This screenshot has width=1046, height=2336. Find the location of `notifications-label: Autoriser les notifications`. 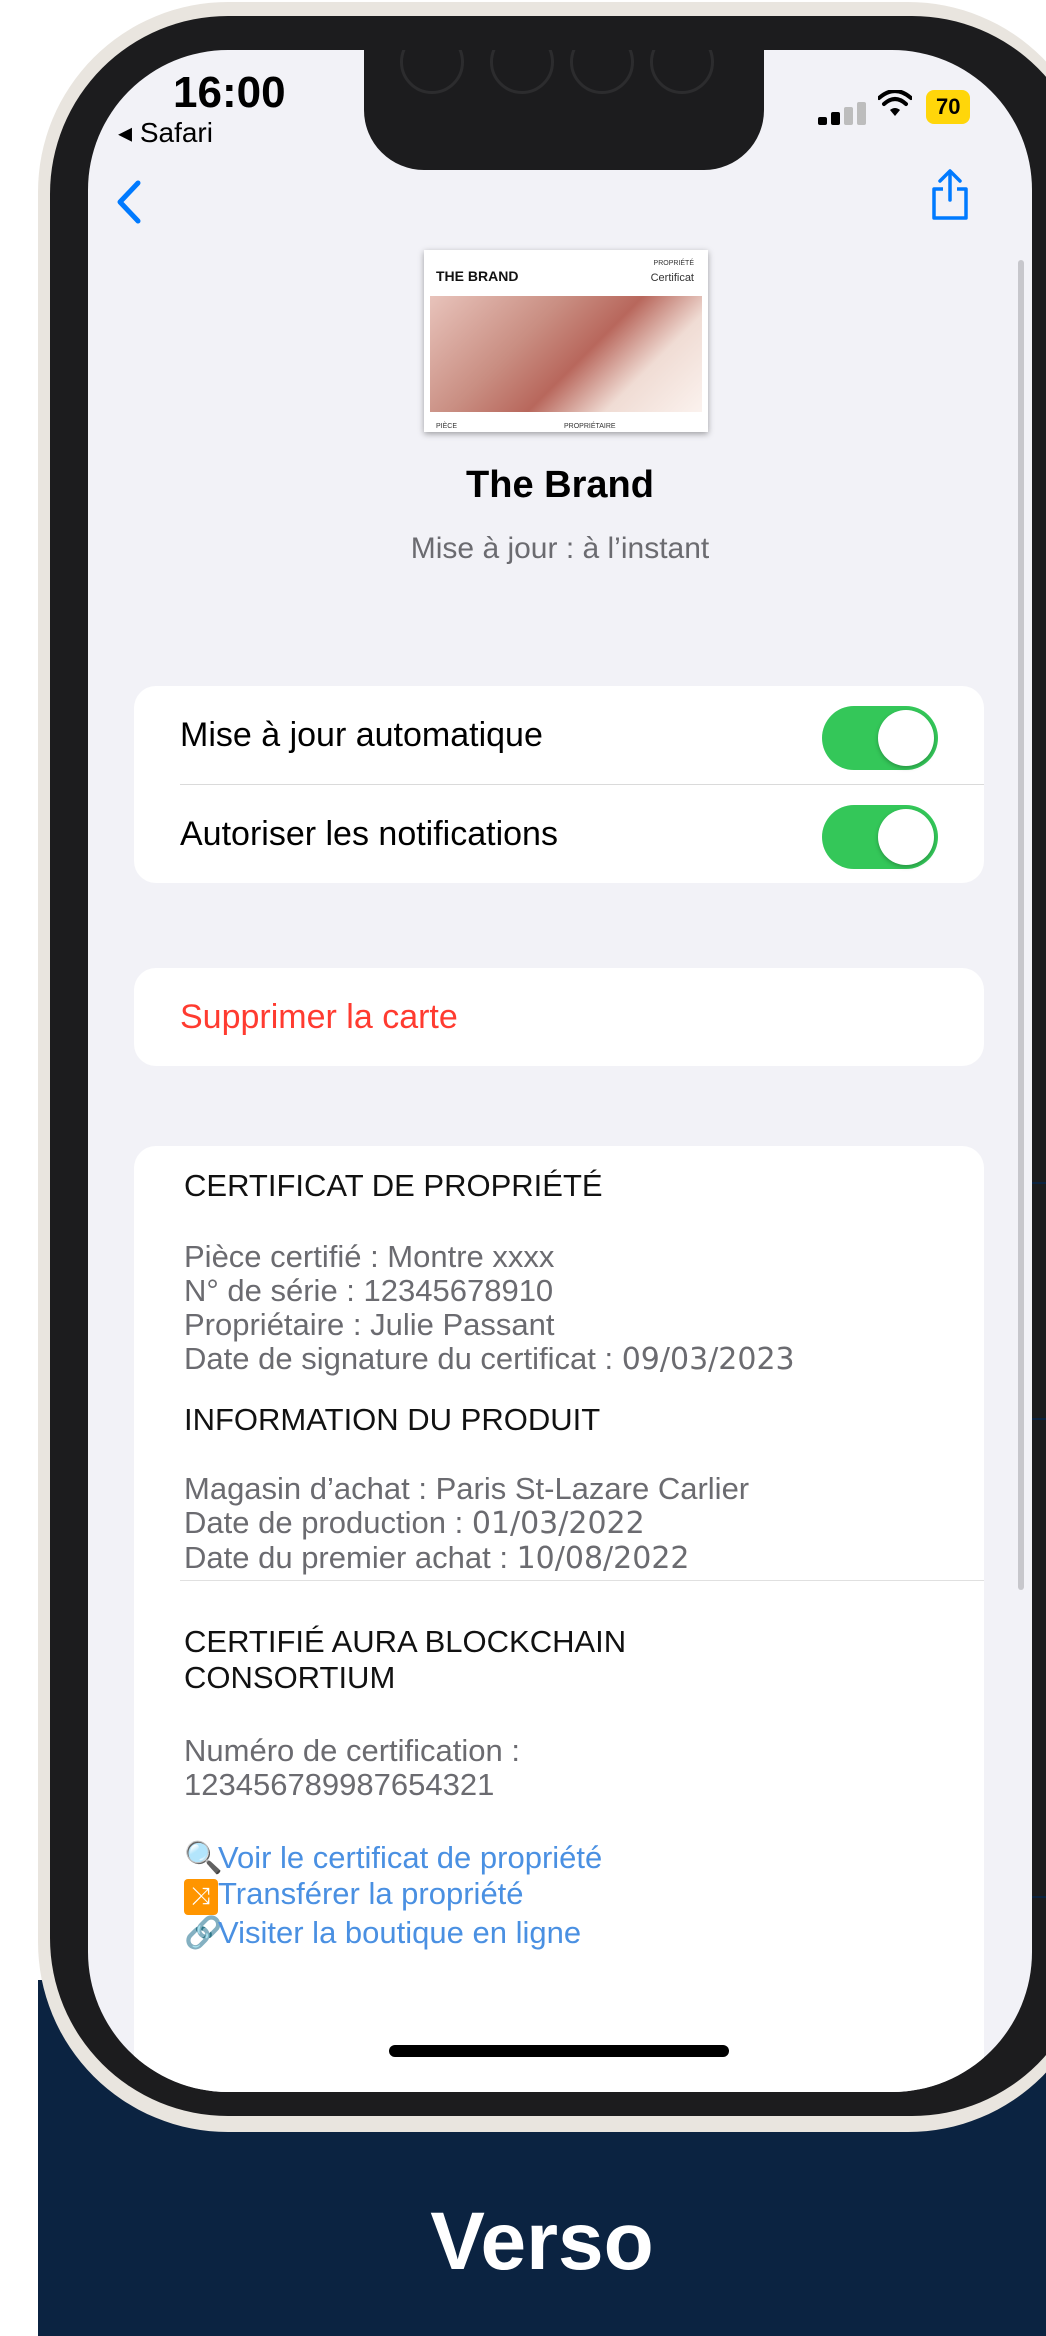

notifications-label: Autoriser les notifications is located at coordinates (369, 833).